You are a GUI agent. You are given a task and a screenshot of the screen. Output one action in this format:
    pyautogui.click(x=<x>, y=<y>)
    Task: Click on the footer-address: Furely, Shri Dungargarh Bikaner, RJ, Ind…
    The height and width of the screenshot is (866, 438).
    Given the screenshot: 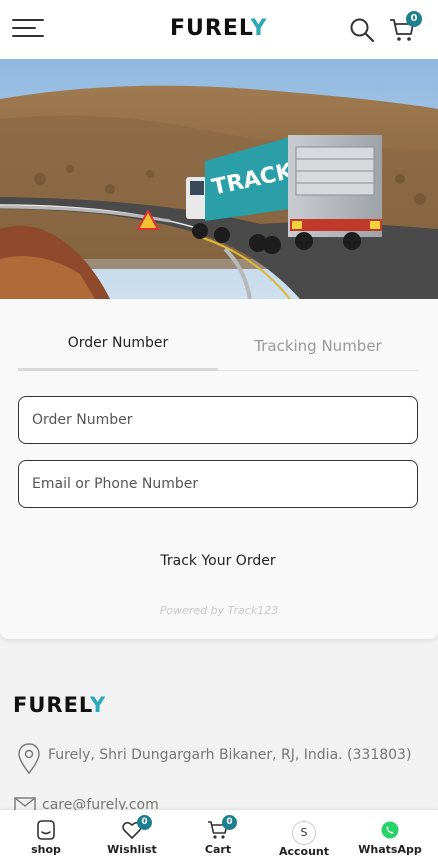 What is the action you would take?
    pyautogui.click(x=230, y=755)
    